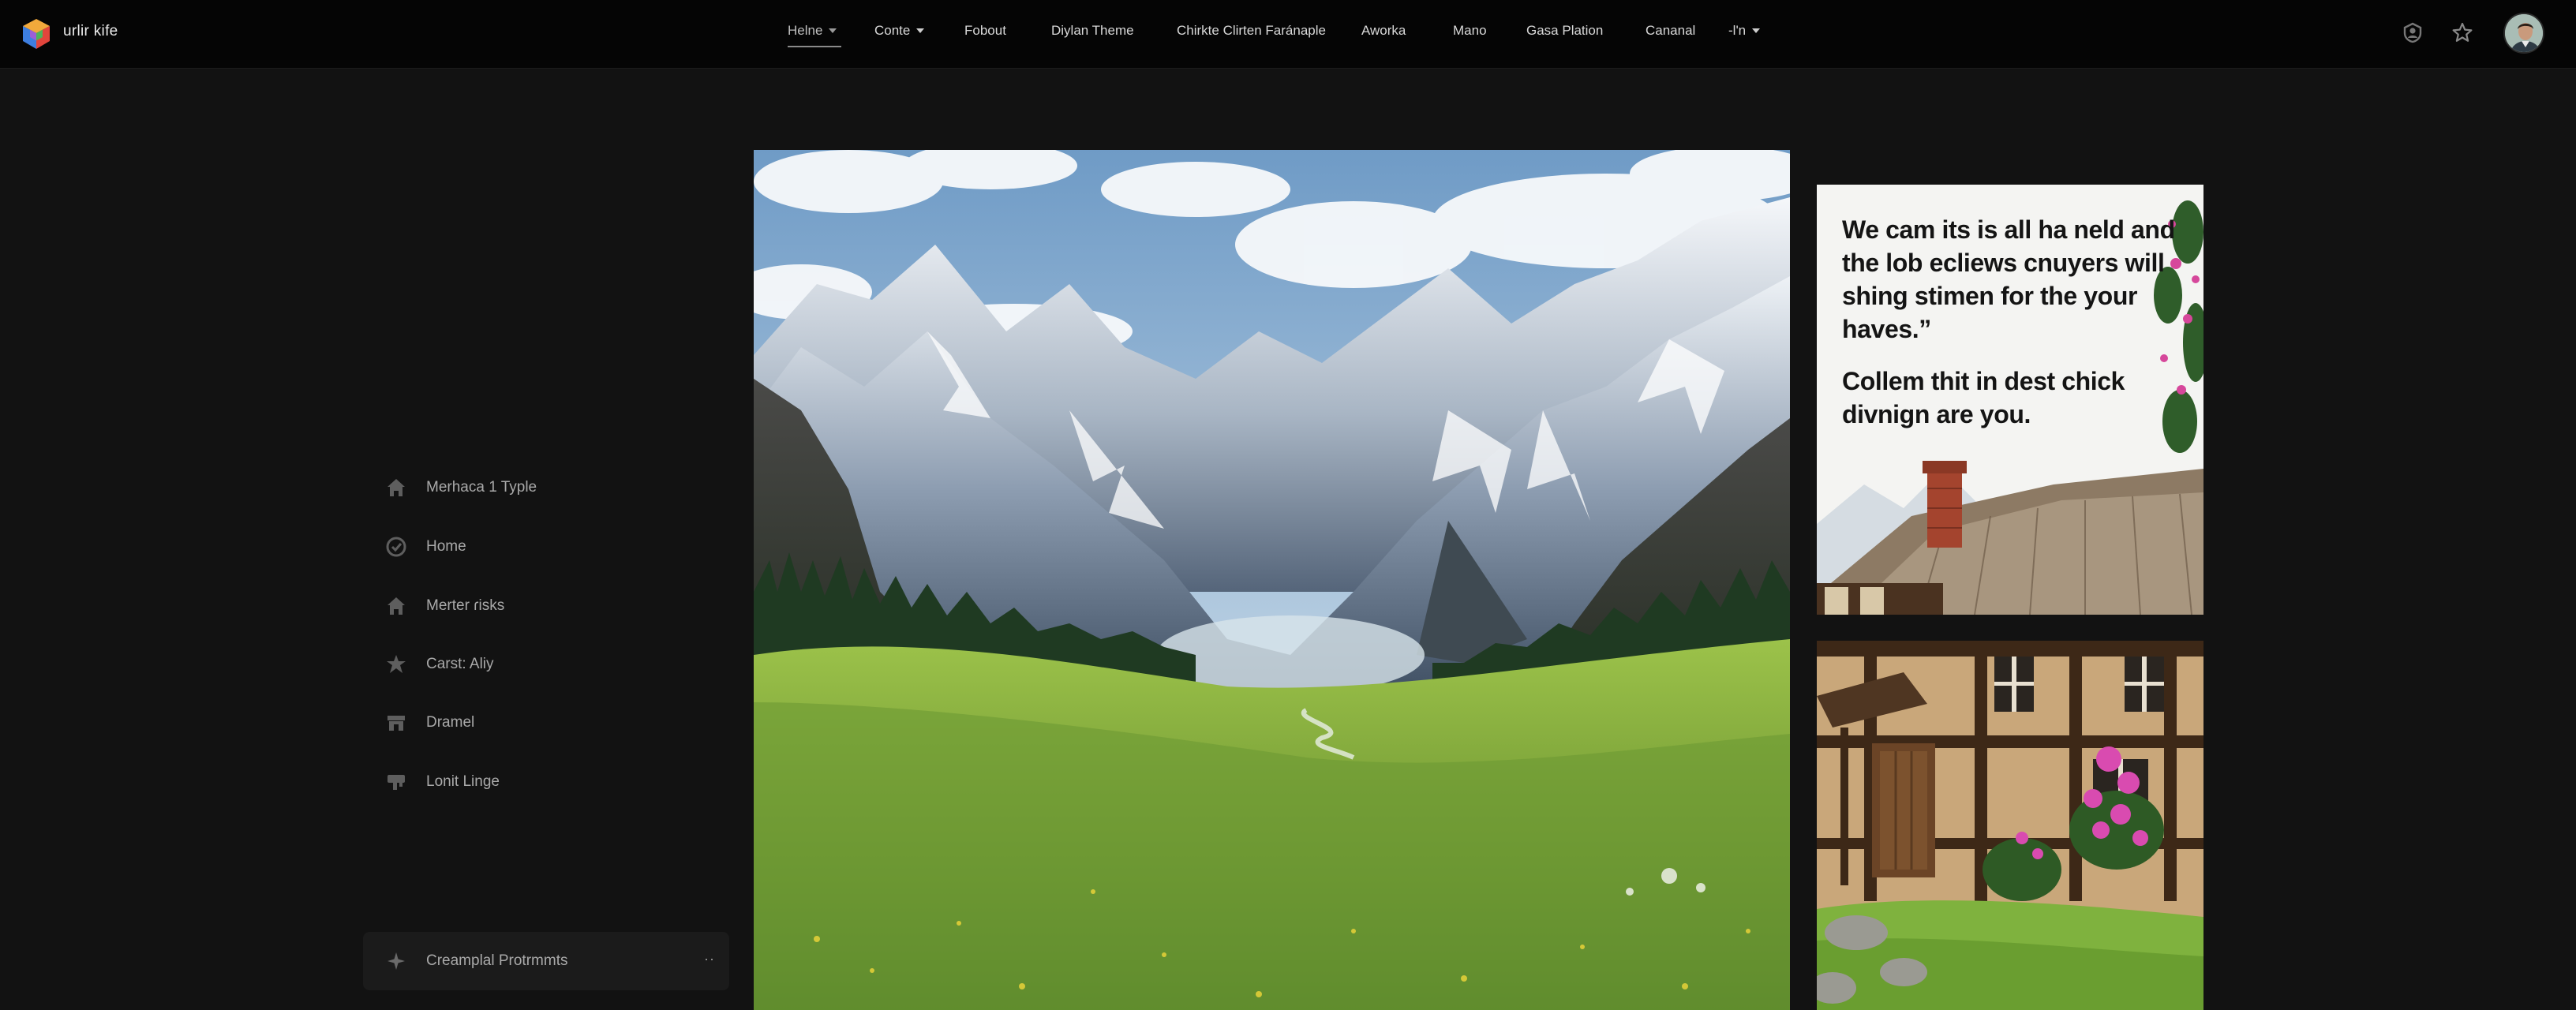 The height and width of the screenshot is (1010, 2576). I want to click on active-nav-underline, so click(814, 46).